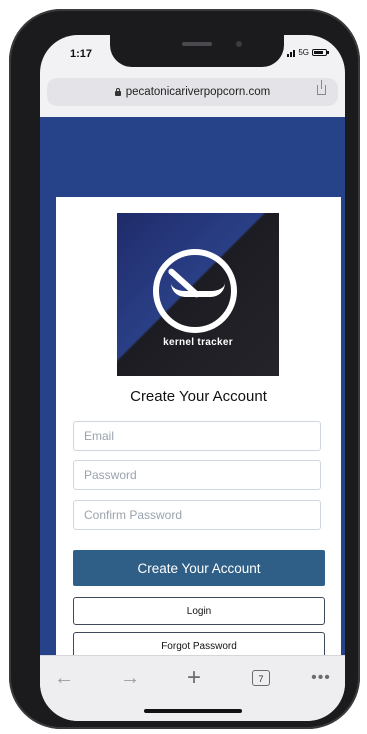 The height and width of the screenshot is (734, 367). I want to click on form-title: Create Your Account, so click(198, 396).